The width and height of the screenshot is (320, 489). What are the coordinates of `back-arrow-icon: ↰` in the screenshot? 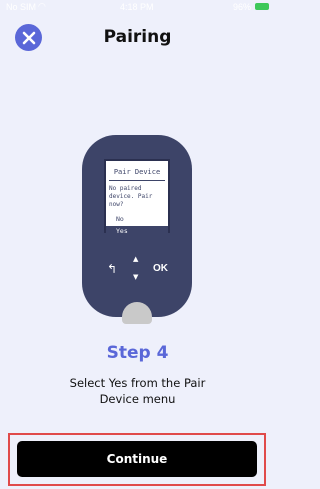 It's located at (112, 269).